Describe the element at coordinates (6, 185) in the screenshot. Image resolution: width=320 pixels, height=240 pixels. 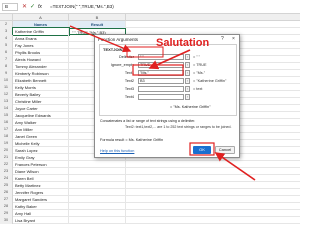
I see `row-number: 25` at that location.